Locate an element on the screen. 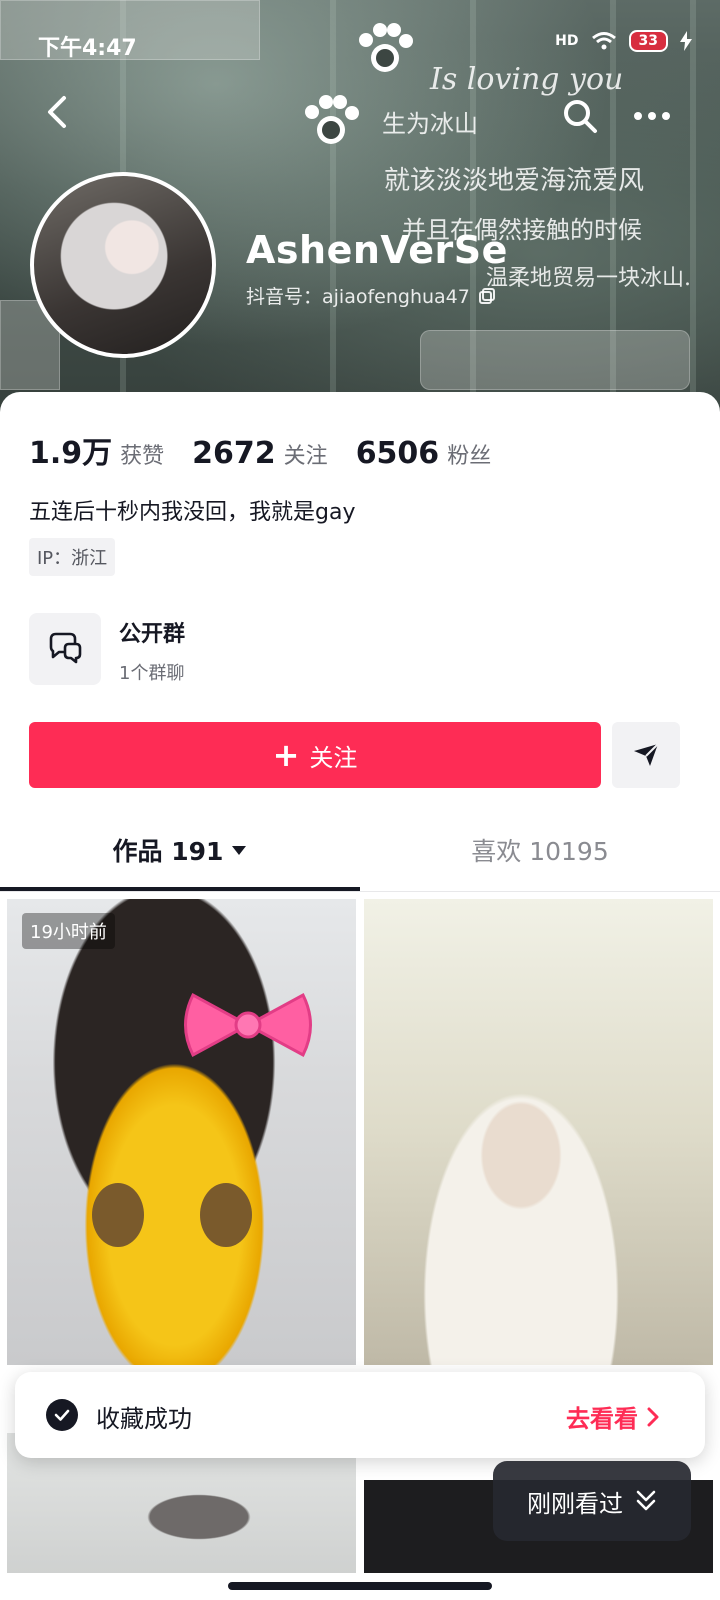 This screenshot has width=720, height=1600. douyin-id: 抖音号：ajiaofenghua47 is located at coordinates (371, 295).